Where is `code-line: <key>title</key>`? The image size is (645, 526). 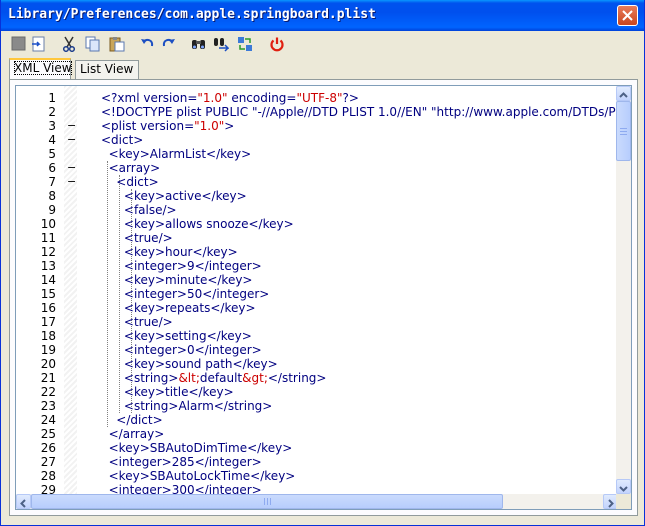 code-line: <key>title</key> is located at coordinates (167, 392).